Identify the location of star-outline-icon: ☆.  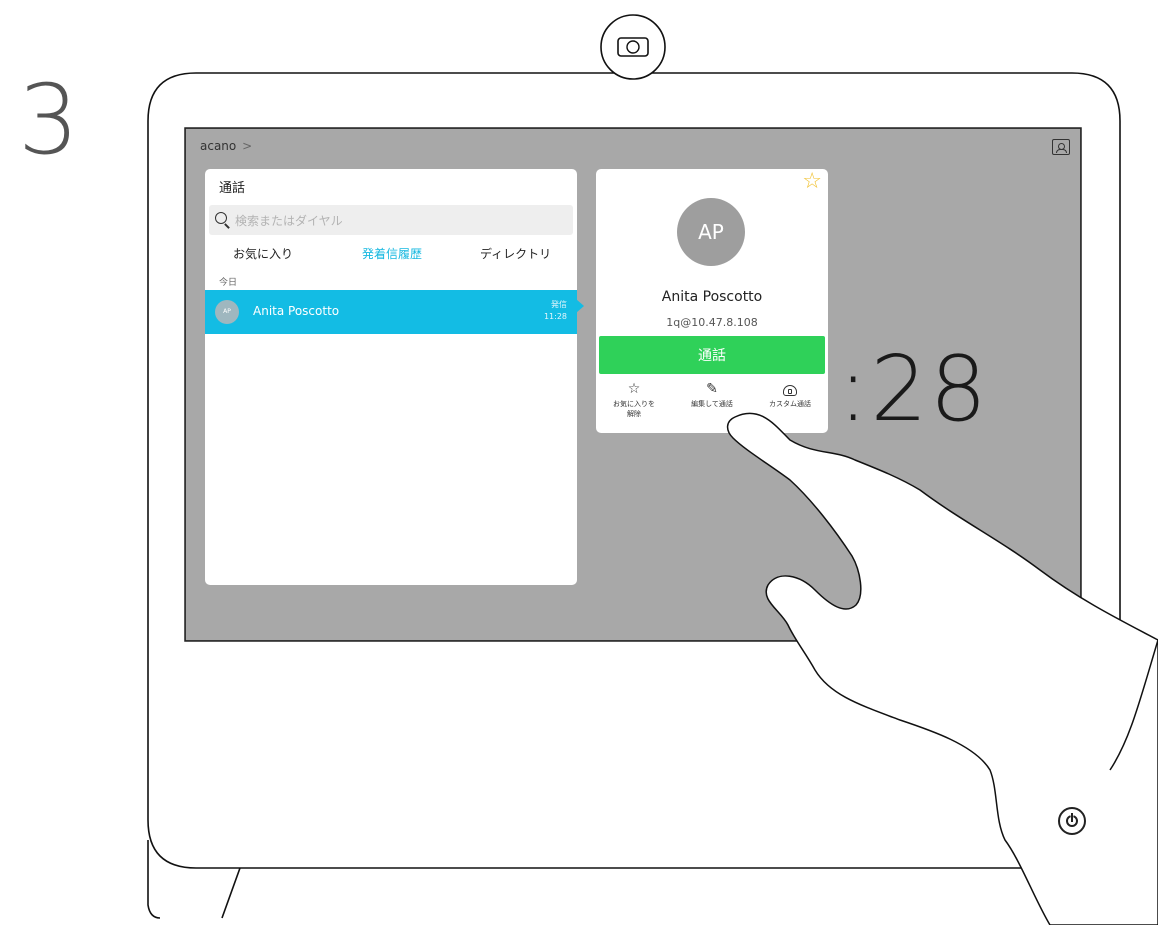
(634, 389).